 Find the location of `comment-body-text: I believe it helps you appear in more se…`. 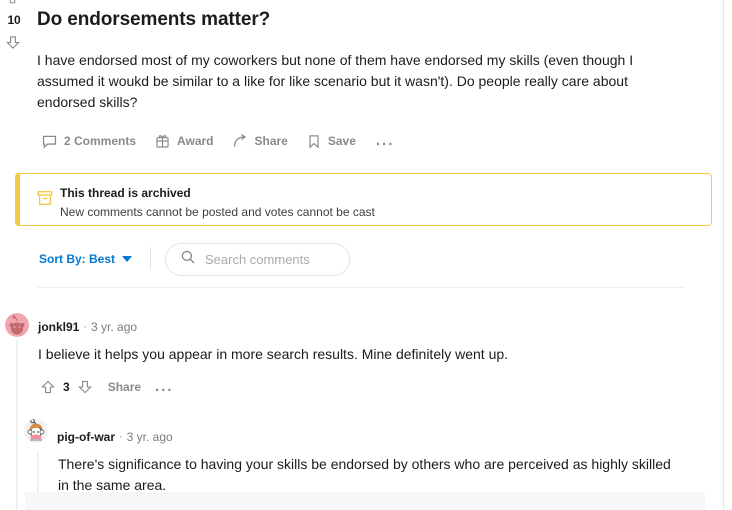

comment-body-text: I believe it helps you appear in more se… is located at coordinates (273, 354).